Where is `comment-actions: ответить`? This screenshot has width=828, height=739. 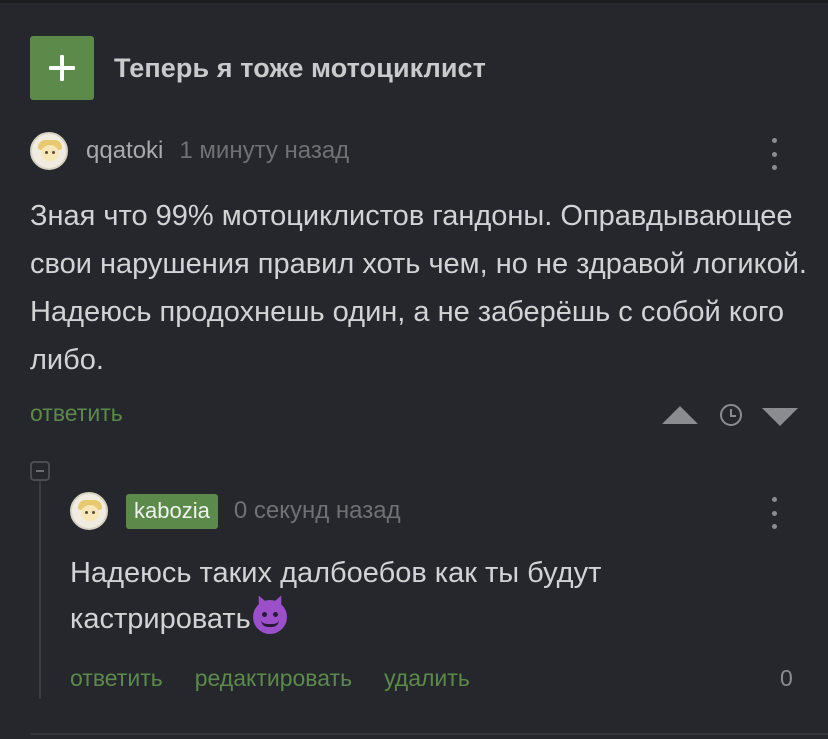
comment-actions: ответить is located at coordinates (415, 416).